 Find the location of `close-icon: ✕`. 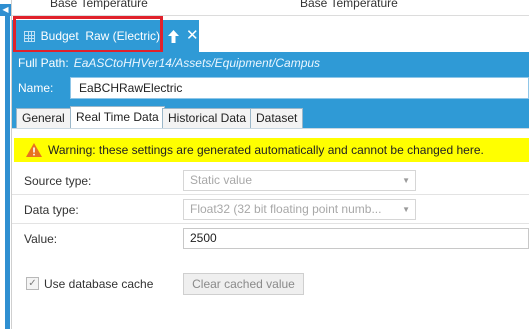

close-icon: ✕ is located at coordinates (192, 35).